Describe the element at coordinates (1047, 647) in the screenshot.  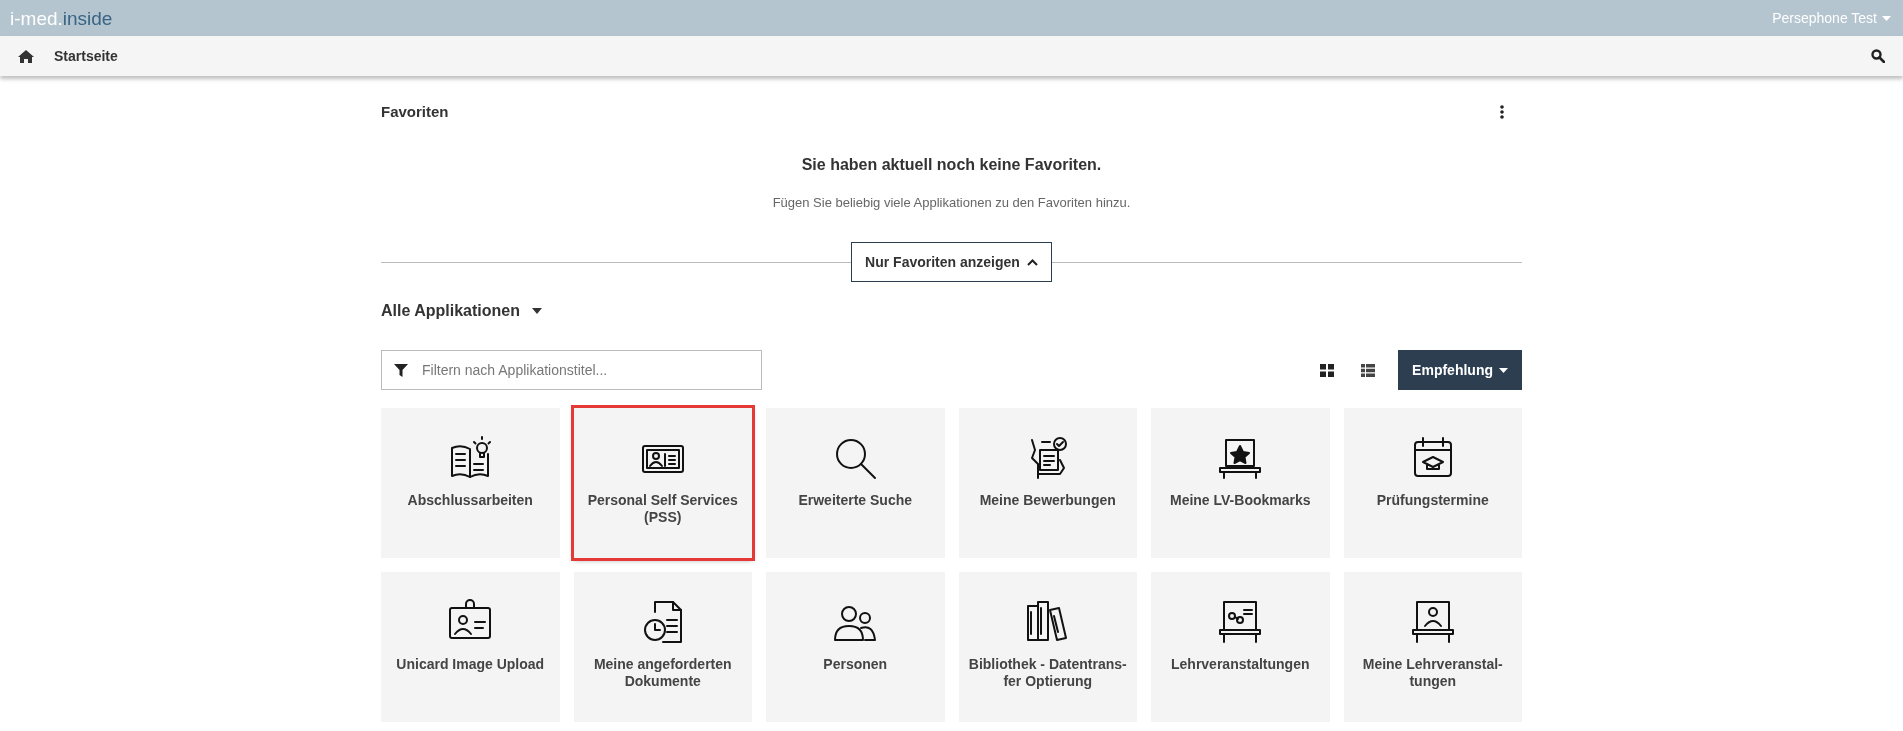
I see `application-tile: Bibliothek - Datentrans- fer Optierung` at that location.